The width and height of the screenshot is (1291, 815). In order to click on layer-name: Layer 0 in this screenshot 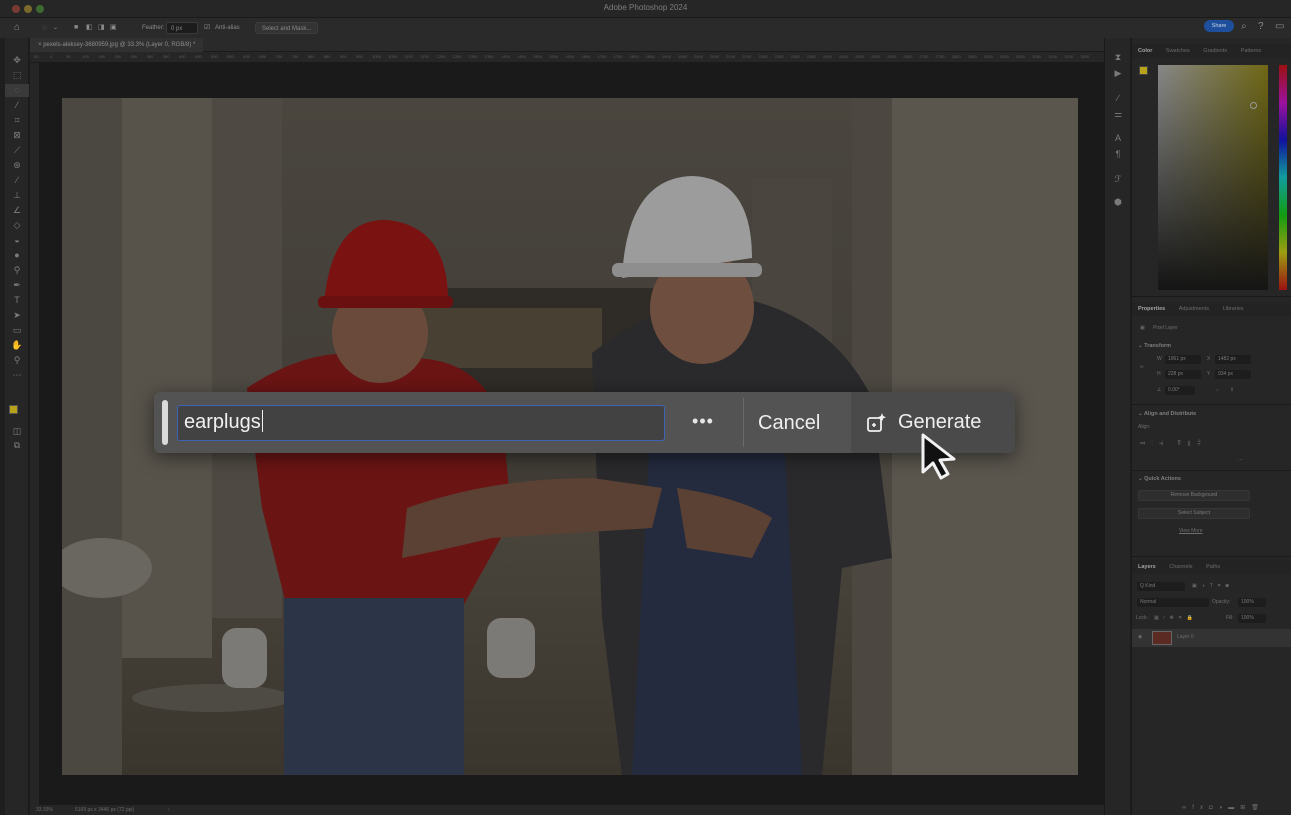, I will do `click(1185, 637)`.